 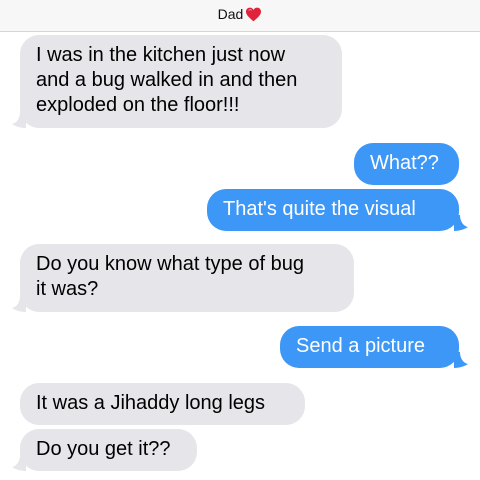 I want to click on message-bubble-outgoing: Send a picture, so click(x=369, y=347).